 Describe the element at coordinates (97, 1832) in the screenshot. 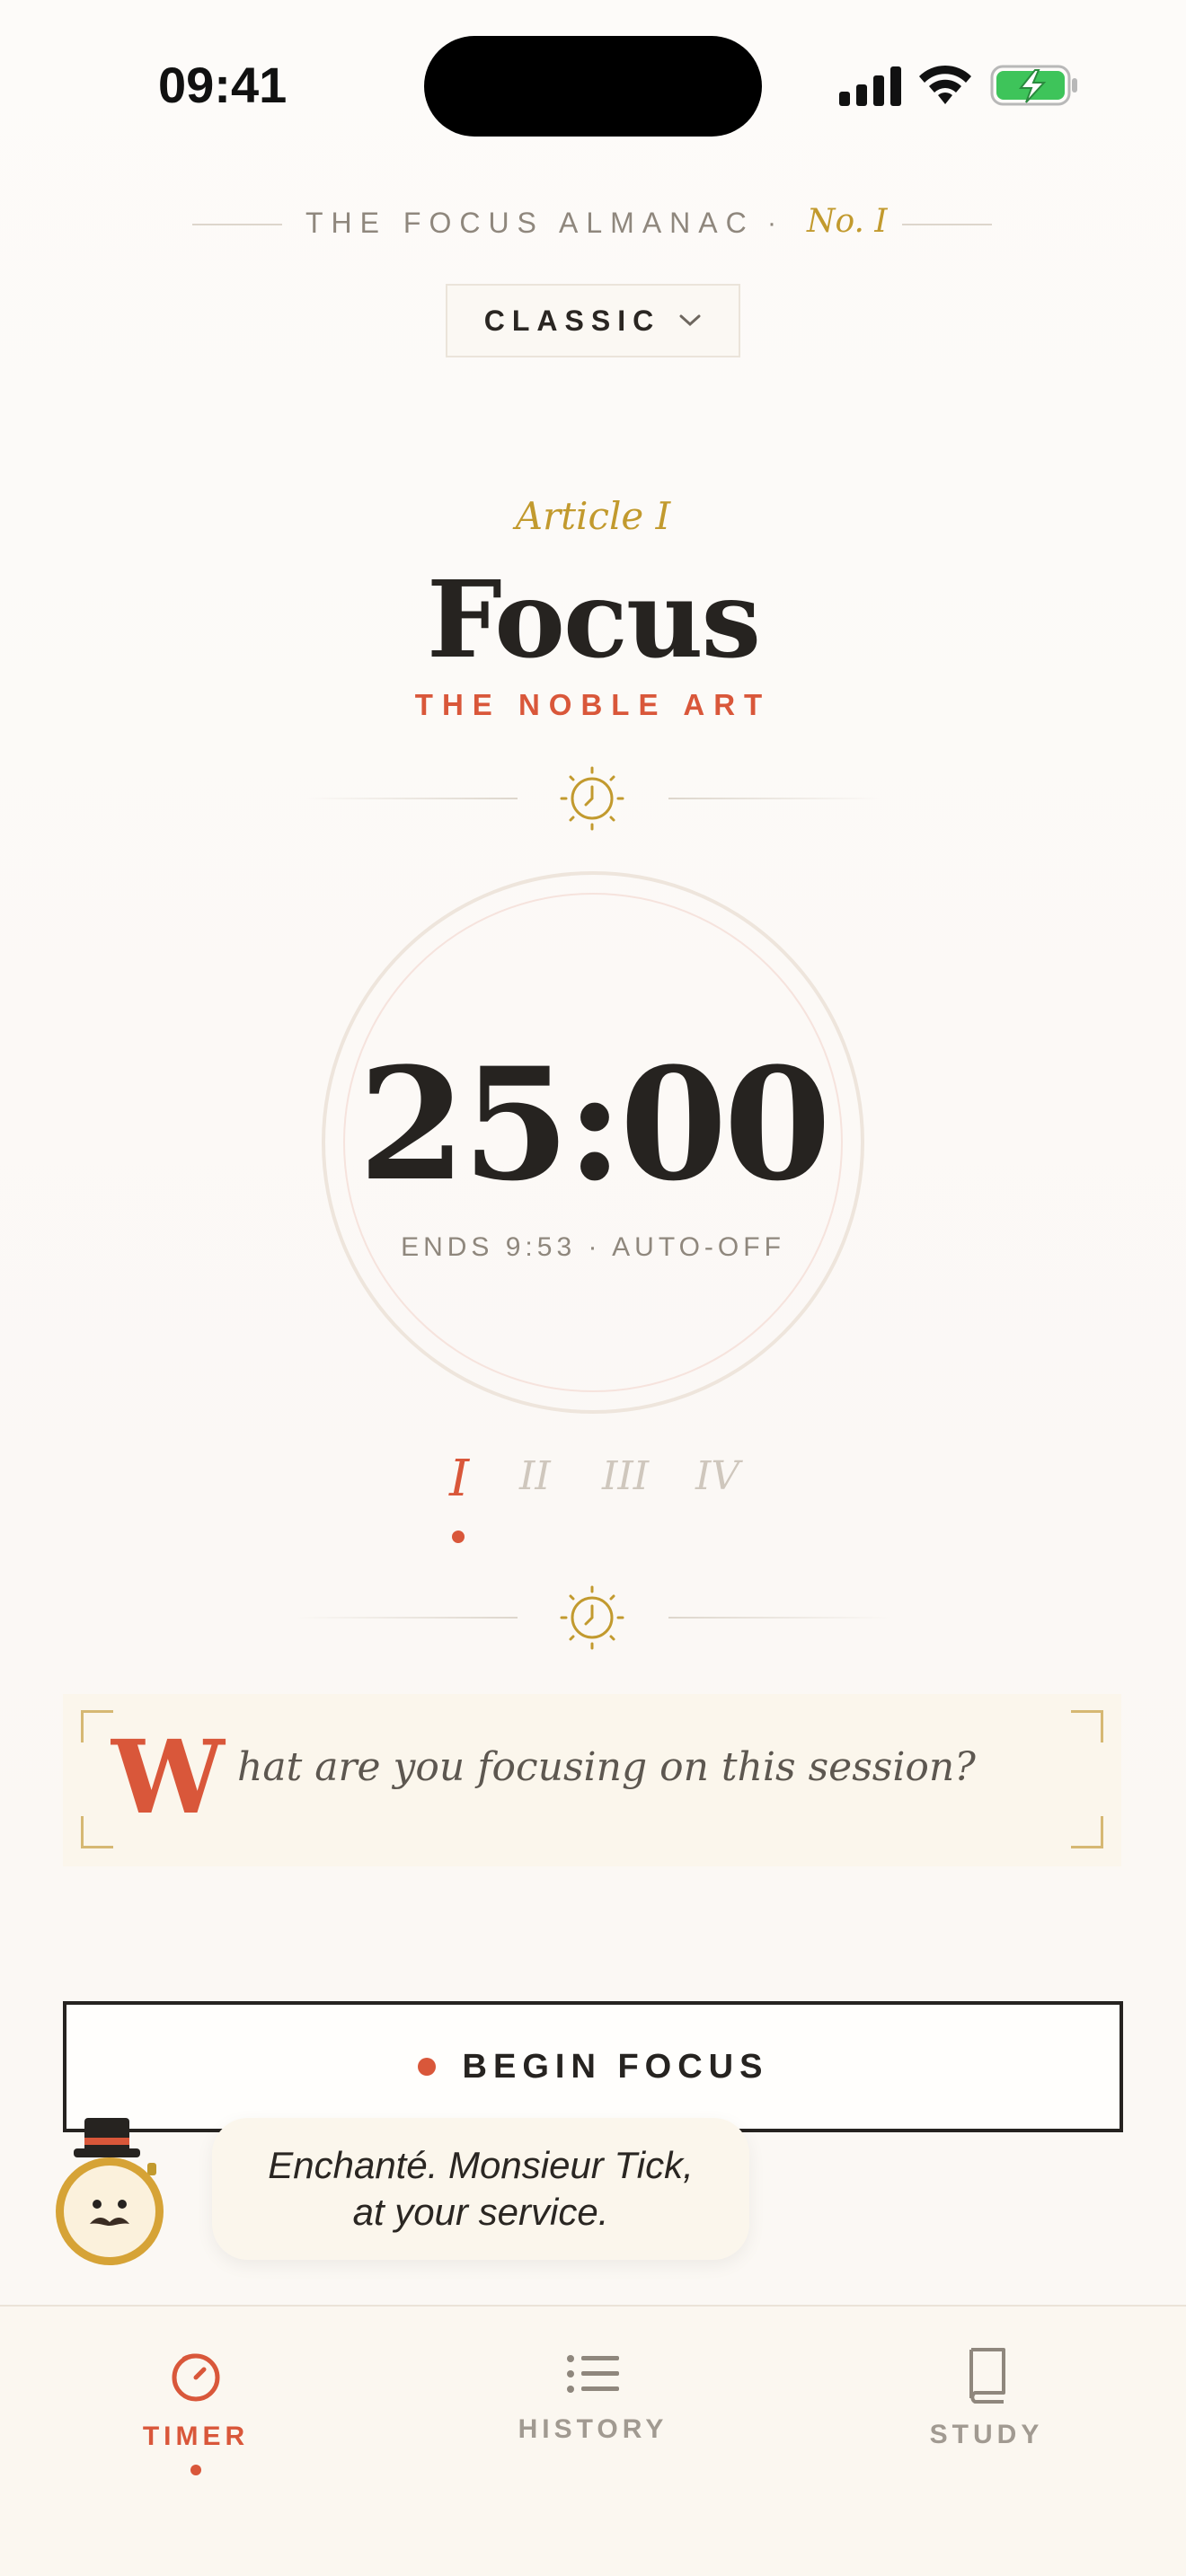

I see `prompt-corner-bl` at that location.